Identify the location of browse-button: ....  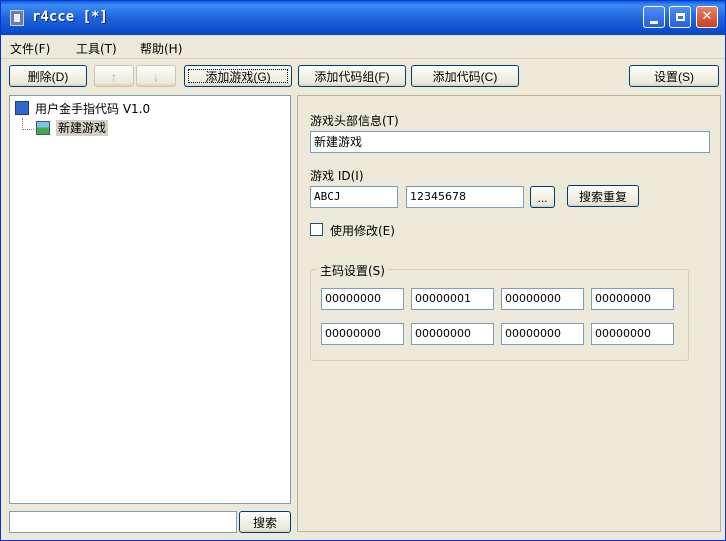
(542, 197).